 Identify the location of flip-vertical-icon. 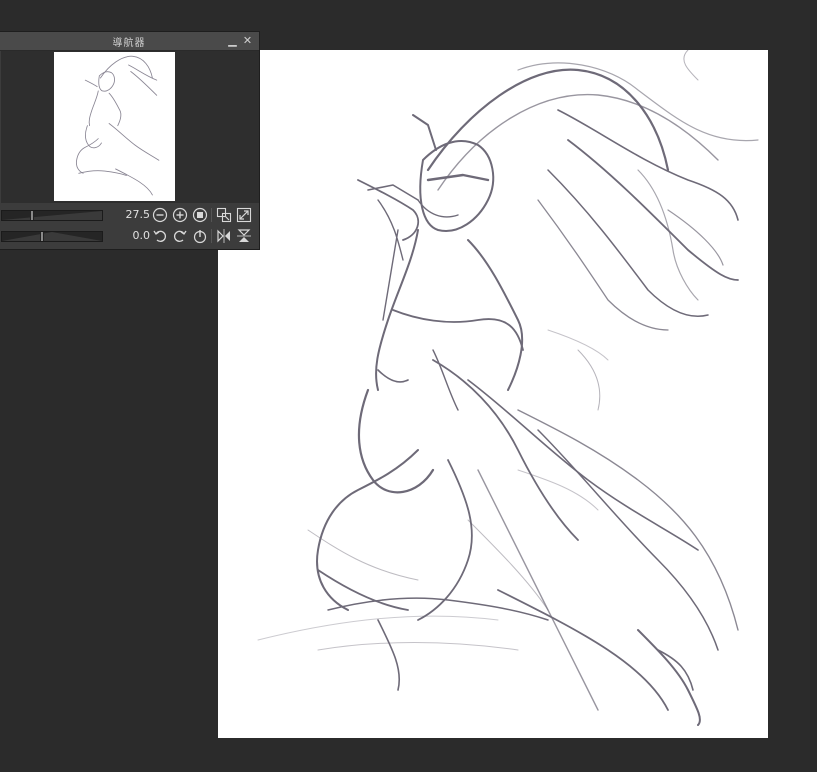
(244, 236).